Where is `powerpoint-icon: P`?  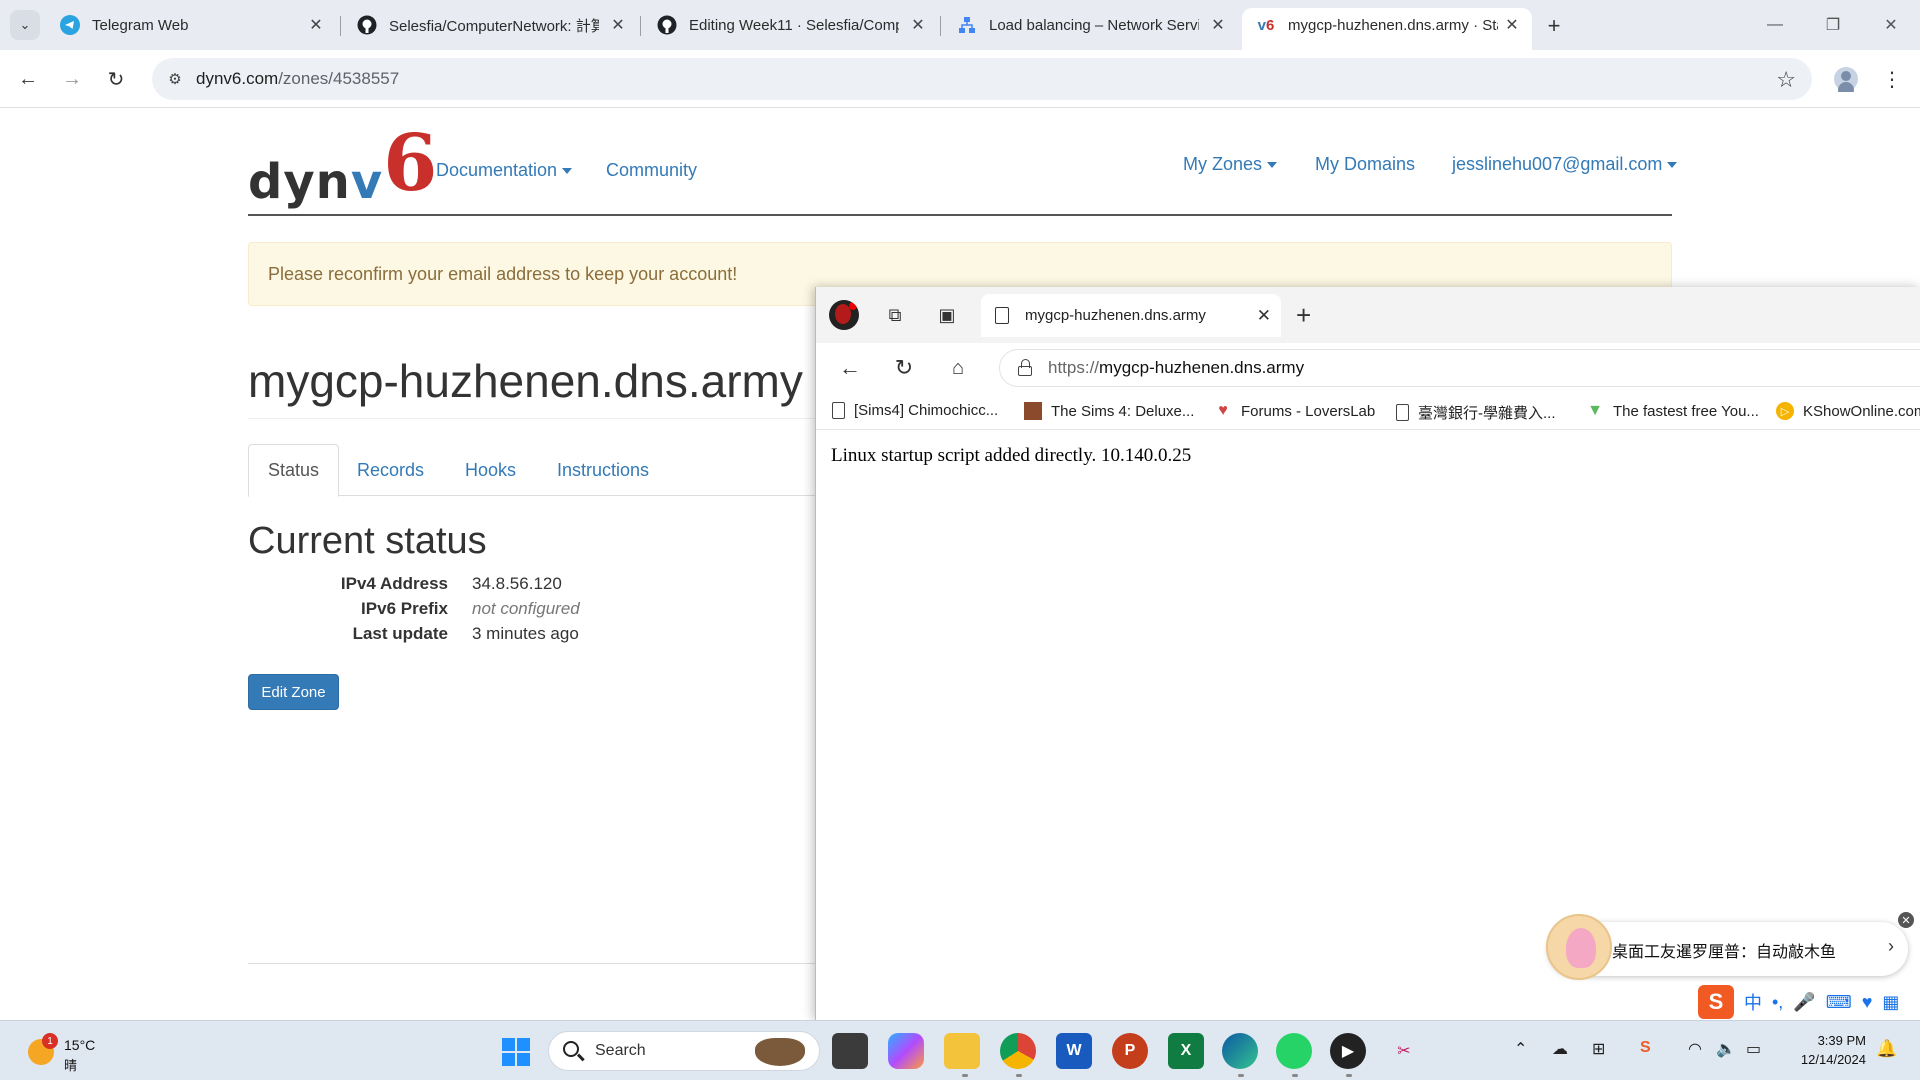
powerpoint-icon: P is located at coordinates (1130, 1051).